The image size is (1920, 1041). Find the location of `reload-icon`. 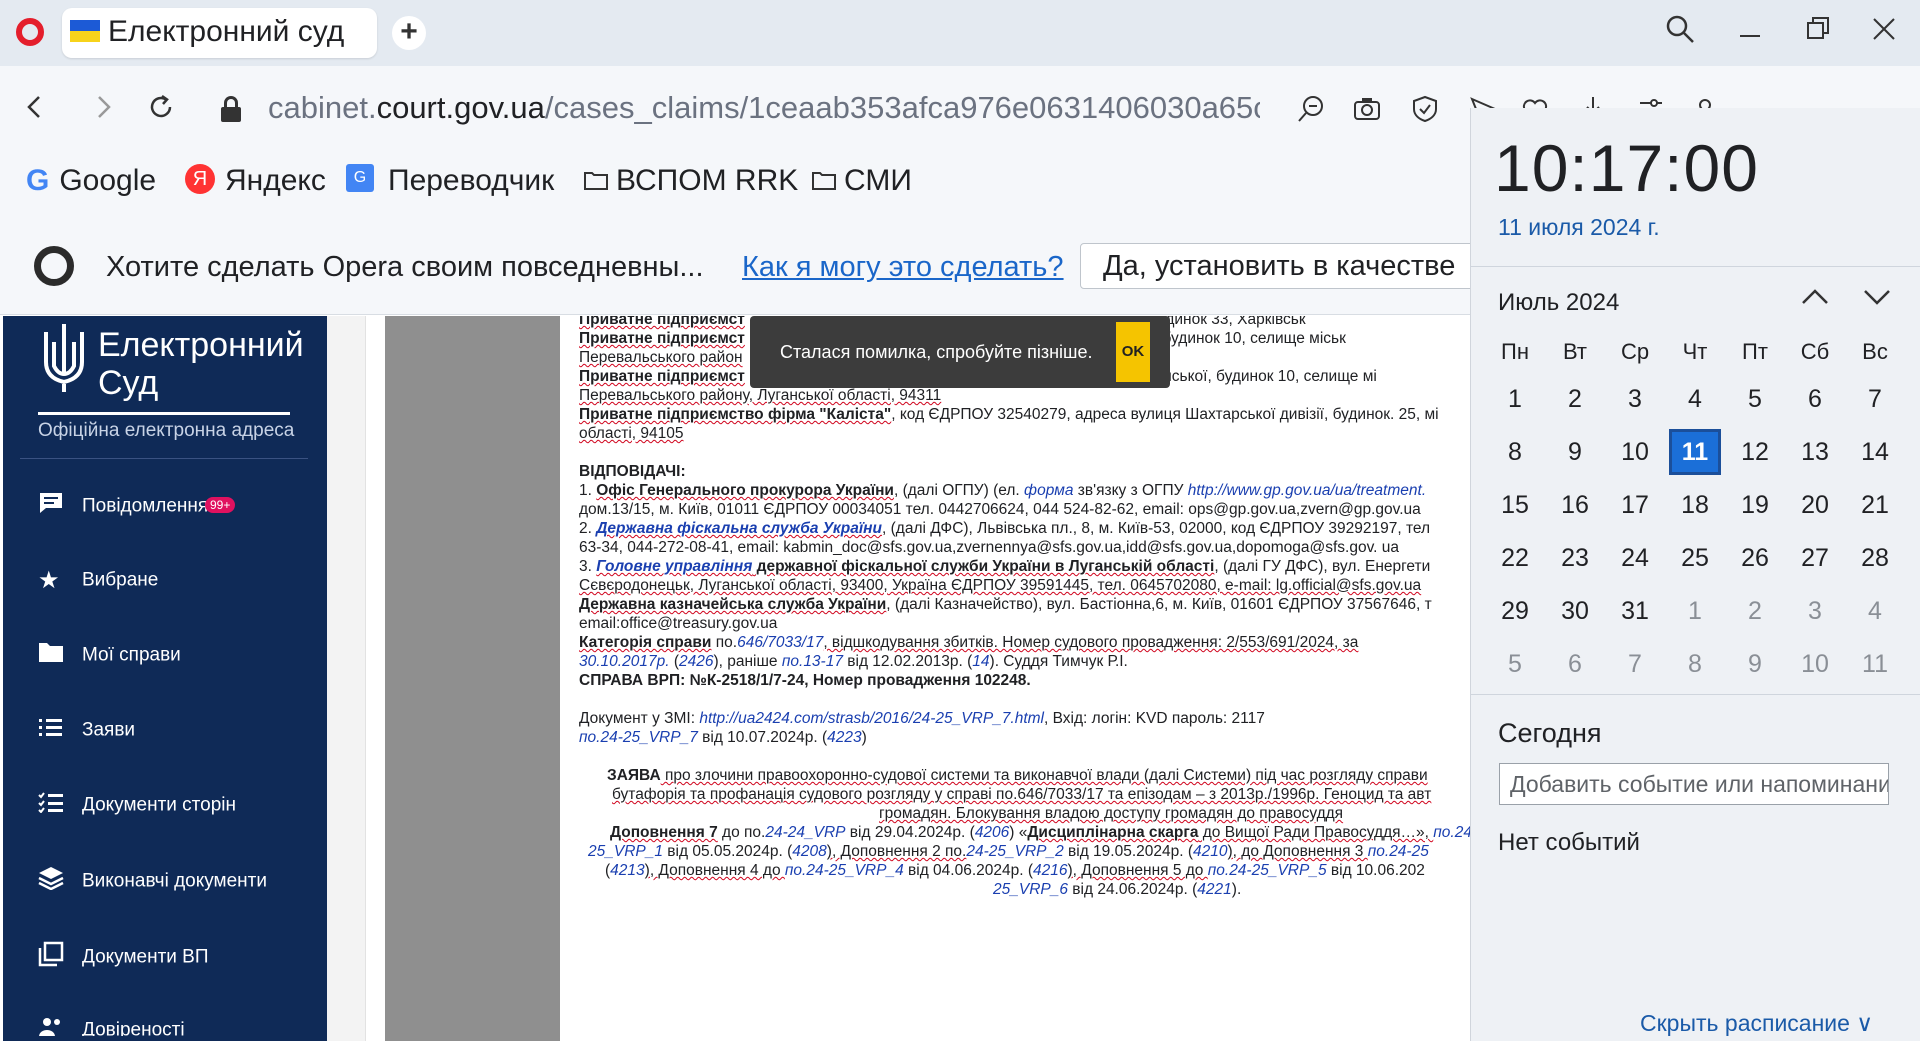

reload-icon is located at coordinates (161, 111).